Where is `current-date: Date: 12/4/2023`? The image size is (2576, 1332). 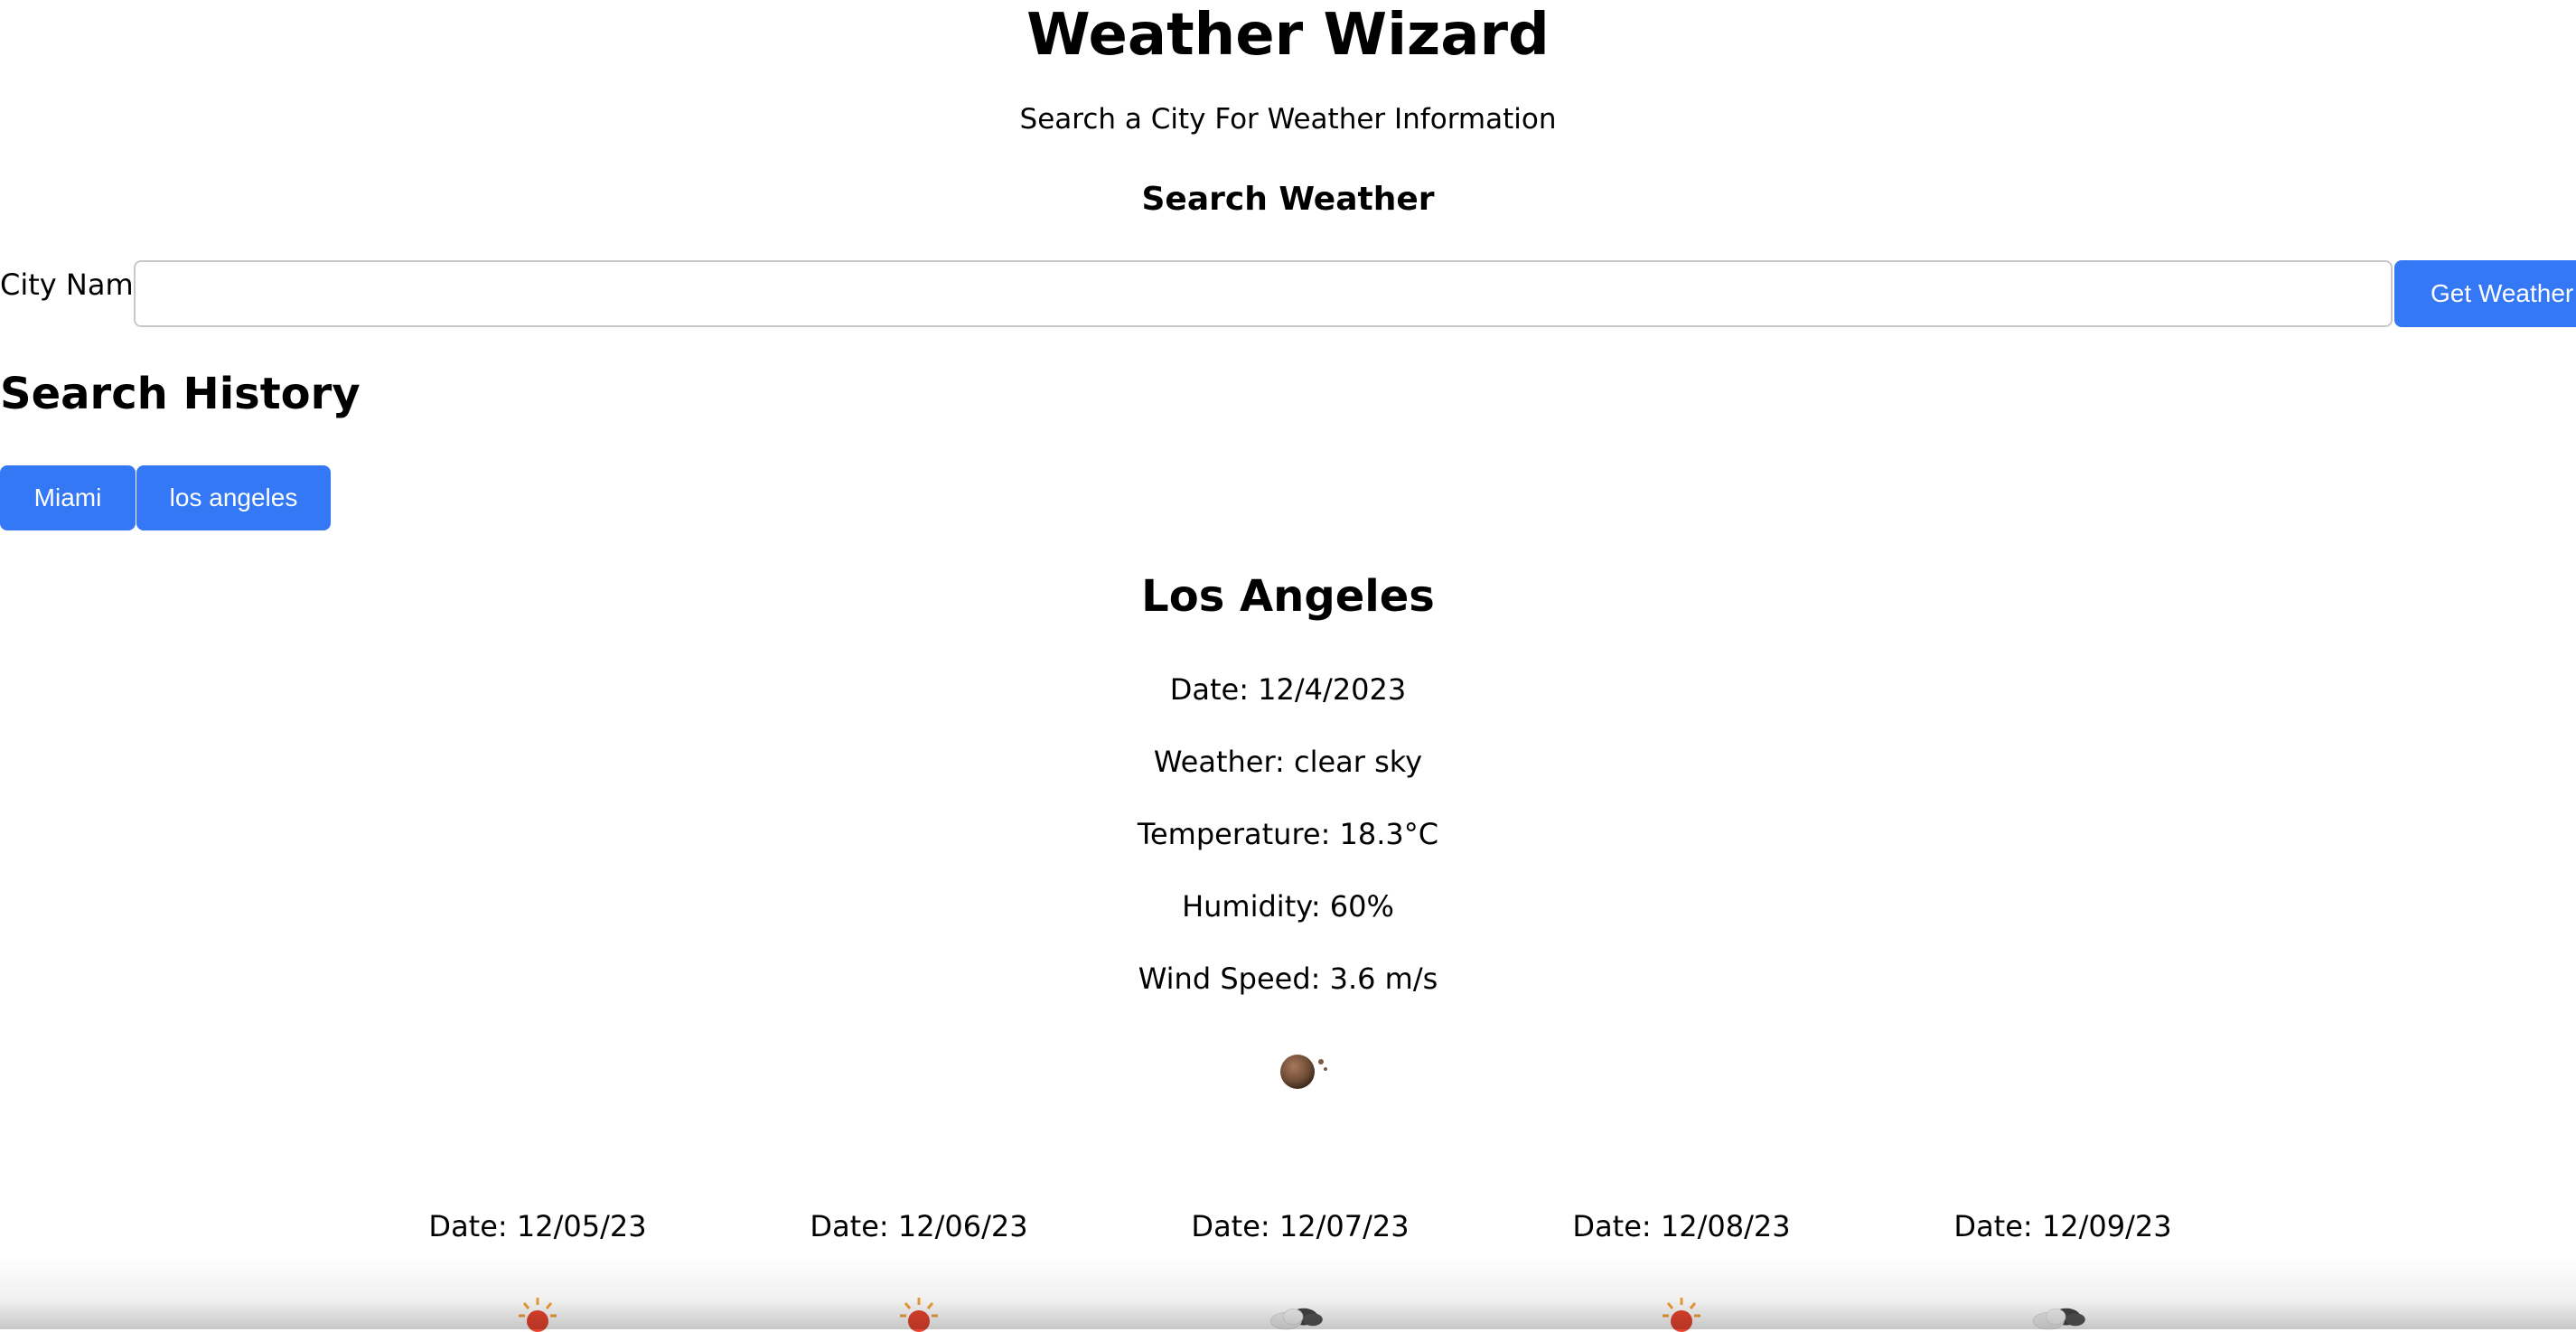
current-date: Date: 12/4/2023 is located at coordinates (1288, 689).